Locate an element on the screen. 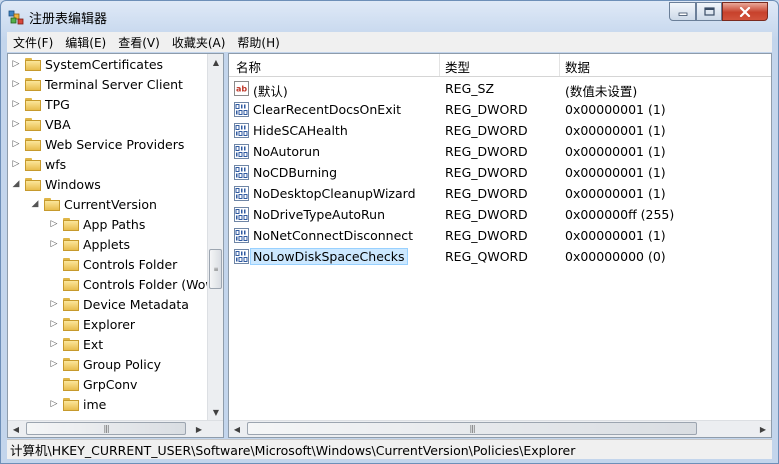  tree-item: ▷ Group Policy is located at coordinates (104, 364).